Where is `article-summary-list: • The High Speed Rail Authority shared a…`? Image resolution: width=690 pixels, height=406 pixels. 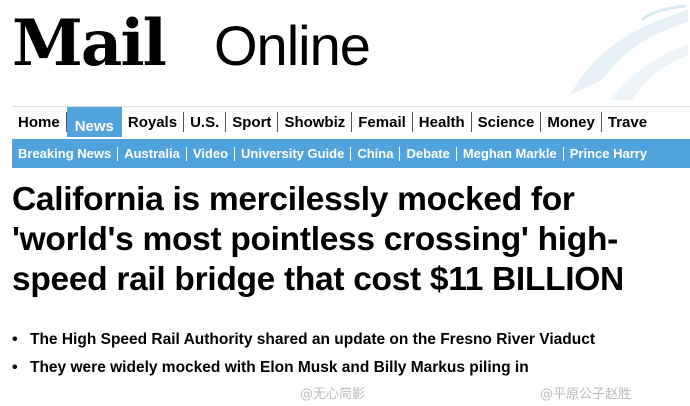 article-summary-list: • The High Speed Rail Authority shared a… is located at coordinates (347, 354).